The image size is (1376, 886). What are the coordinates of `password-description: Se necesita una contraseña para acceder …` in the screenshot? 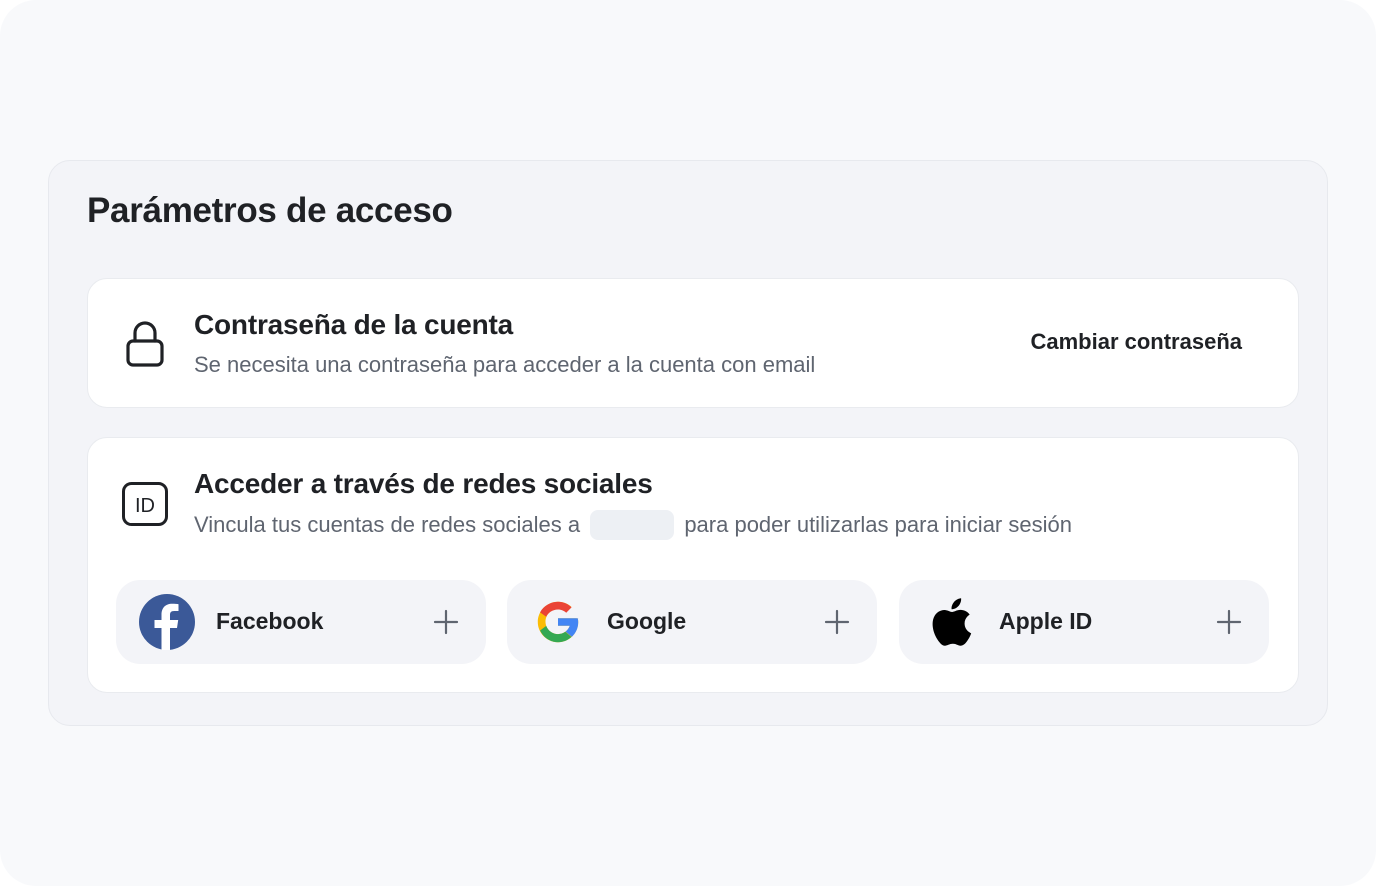 It's located at (505, 364).